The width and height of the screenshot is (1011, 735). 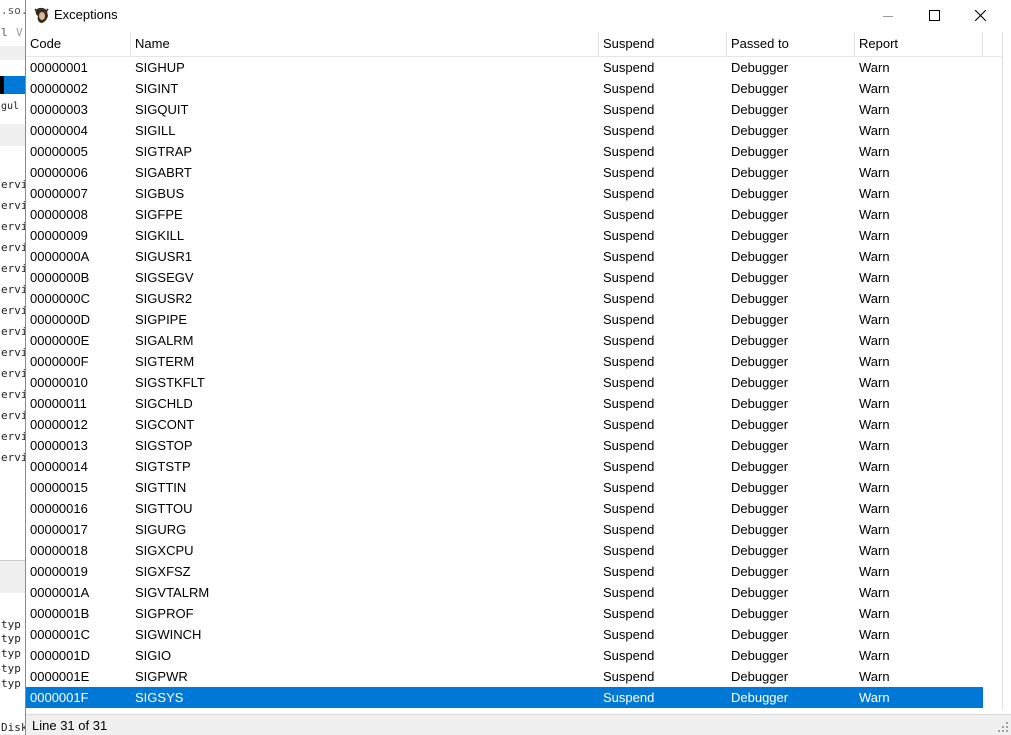 What do you see at coordinates (514, 445) in the screenshot?
I see `table-row: 00000013 SIGSTOP Suspend Debugger Warn` at bounding box center [514, 445].